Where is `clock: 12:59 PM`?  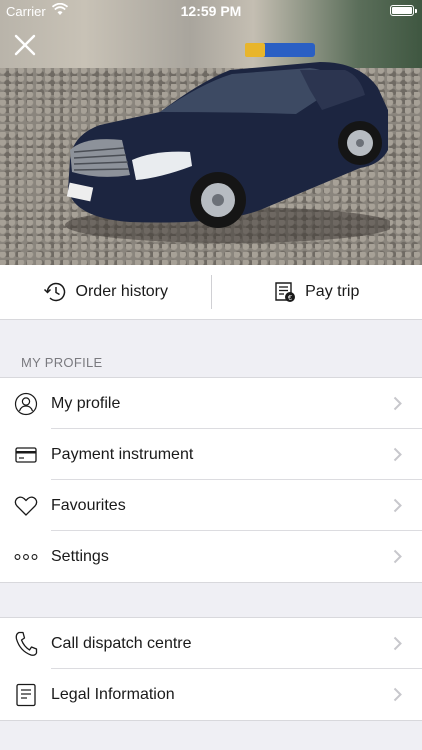
clock: 12:59 PM is located at coordinates (211, 11).